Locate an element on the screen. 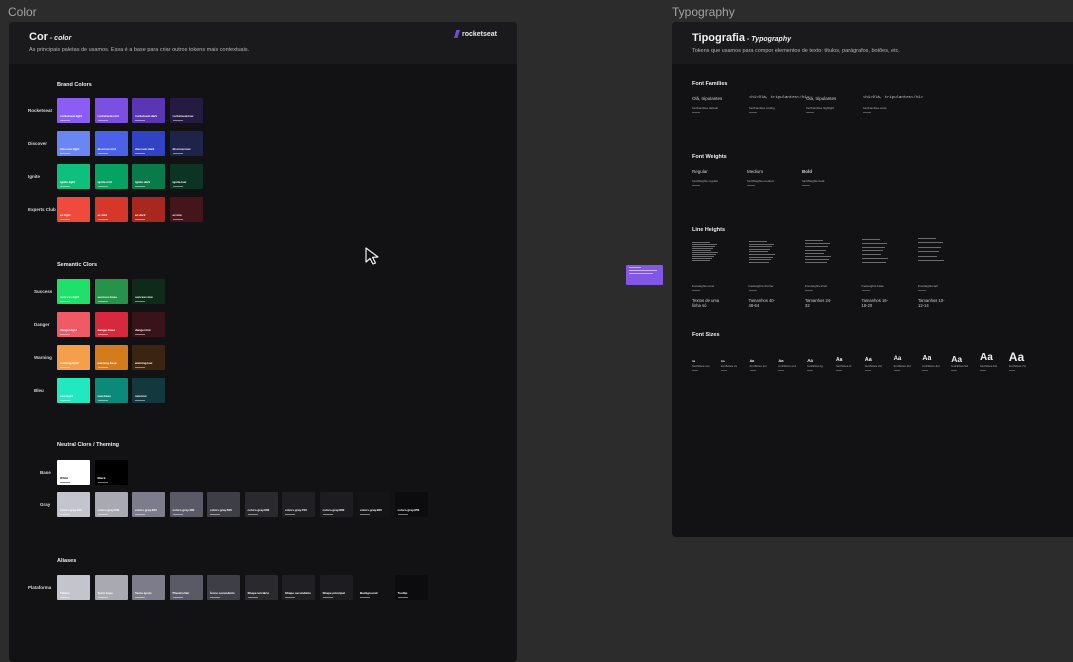  color-swatch: Tooltip is located at coordinates (411, 587).